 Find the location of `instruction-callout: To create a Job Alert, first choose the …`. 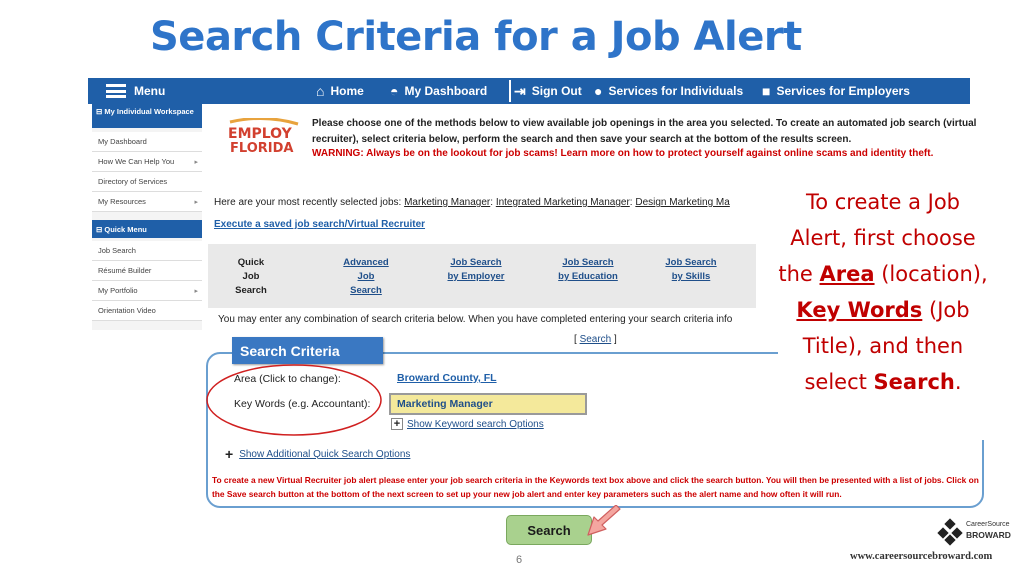

instruction-callout: To create a Job Alert, first choose the … is located at coordinates (883, 312).